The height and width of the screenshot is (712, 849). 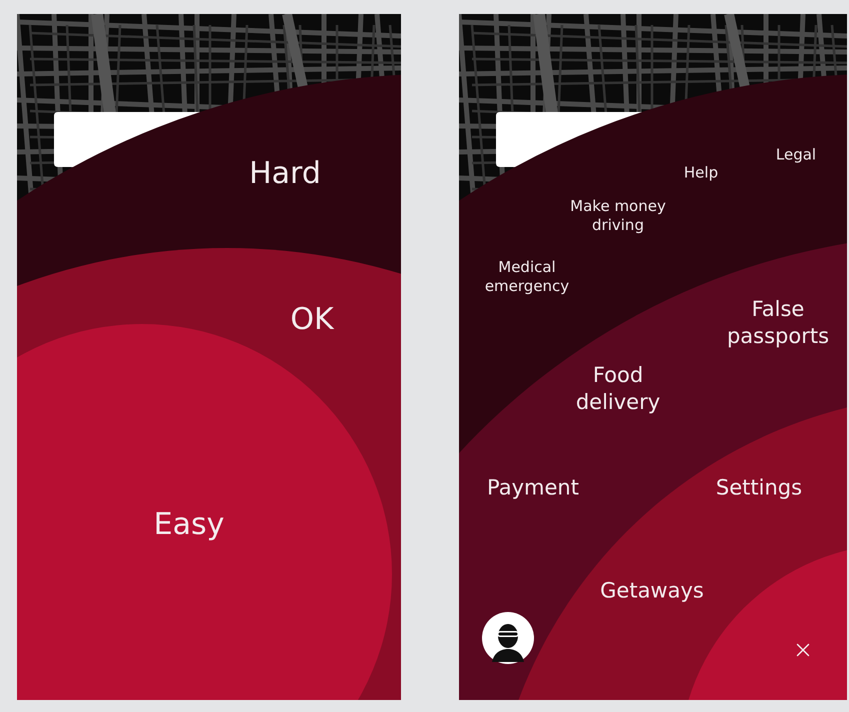 What do you see at coordinates (778, 323) in the screenshot?
I see `menu-option: False passports` at bounding box center [778, 323].